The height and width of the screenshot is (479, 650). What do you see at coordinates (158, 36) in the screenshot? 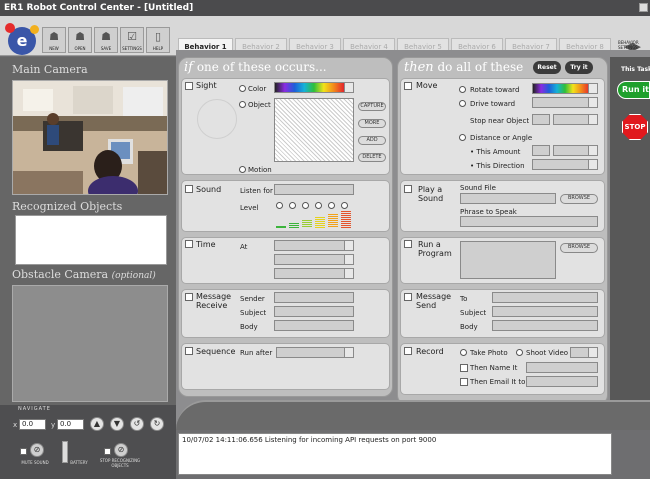
I see `help-icon: ▯` at bounding box center [158, 36].